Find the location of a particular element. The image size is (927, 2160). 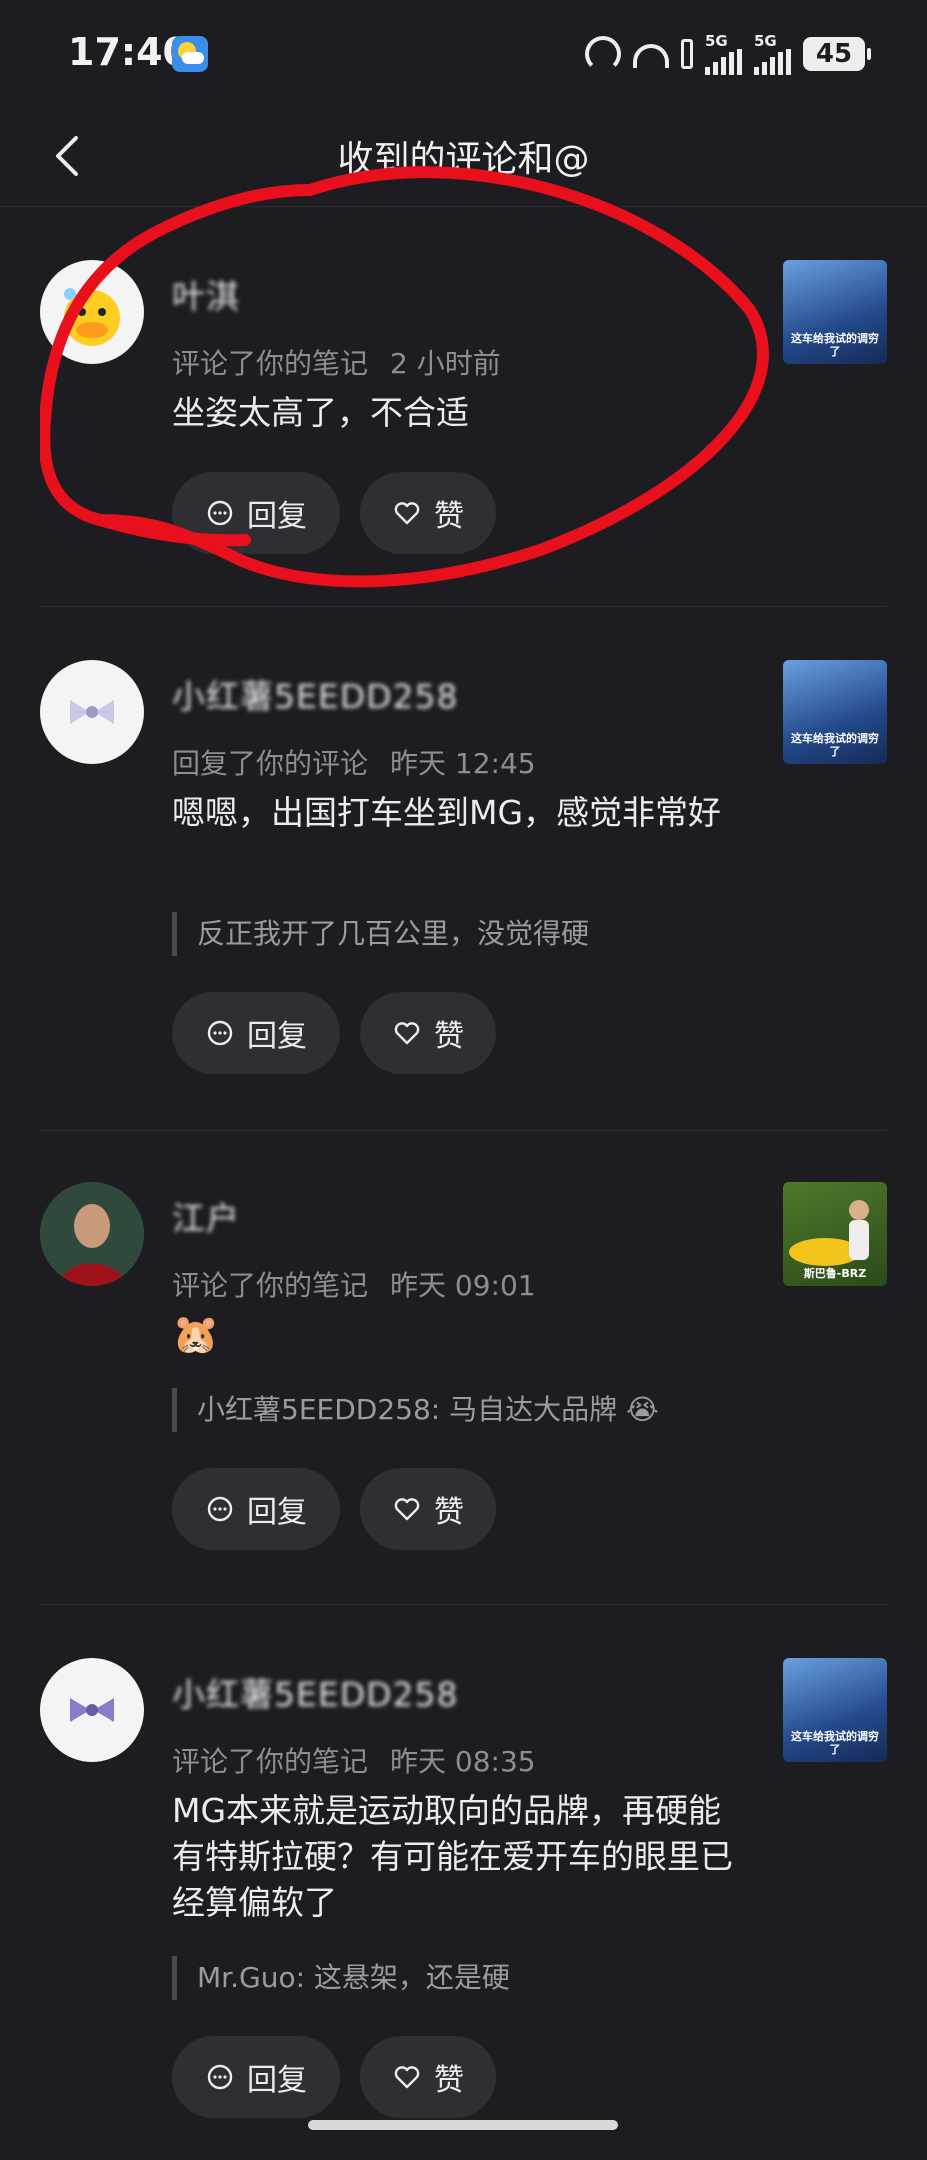

thumbnail-caption: 斯巴鲁-BRZ is located at coordinates (835, 1273).